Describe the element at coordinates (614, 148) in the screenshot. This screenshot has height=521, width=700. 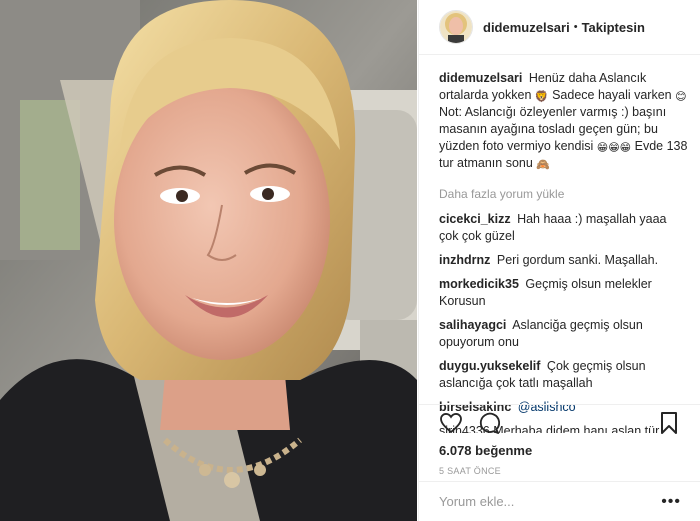
I see `grin-emoji: 😁😁😁` at that location.